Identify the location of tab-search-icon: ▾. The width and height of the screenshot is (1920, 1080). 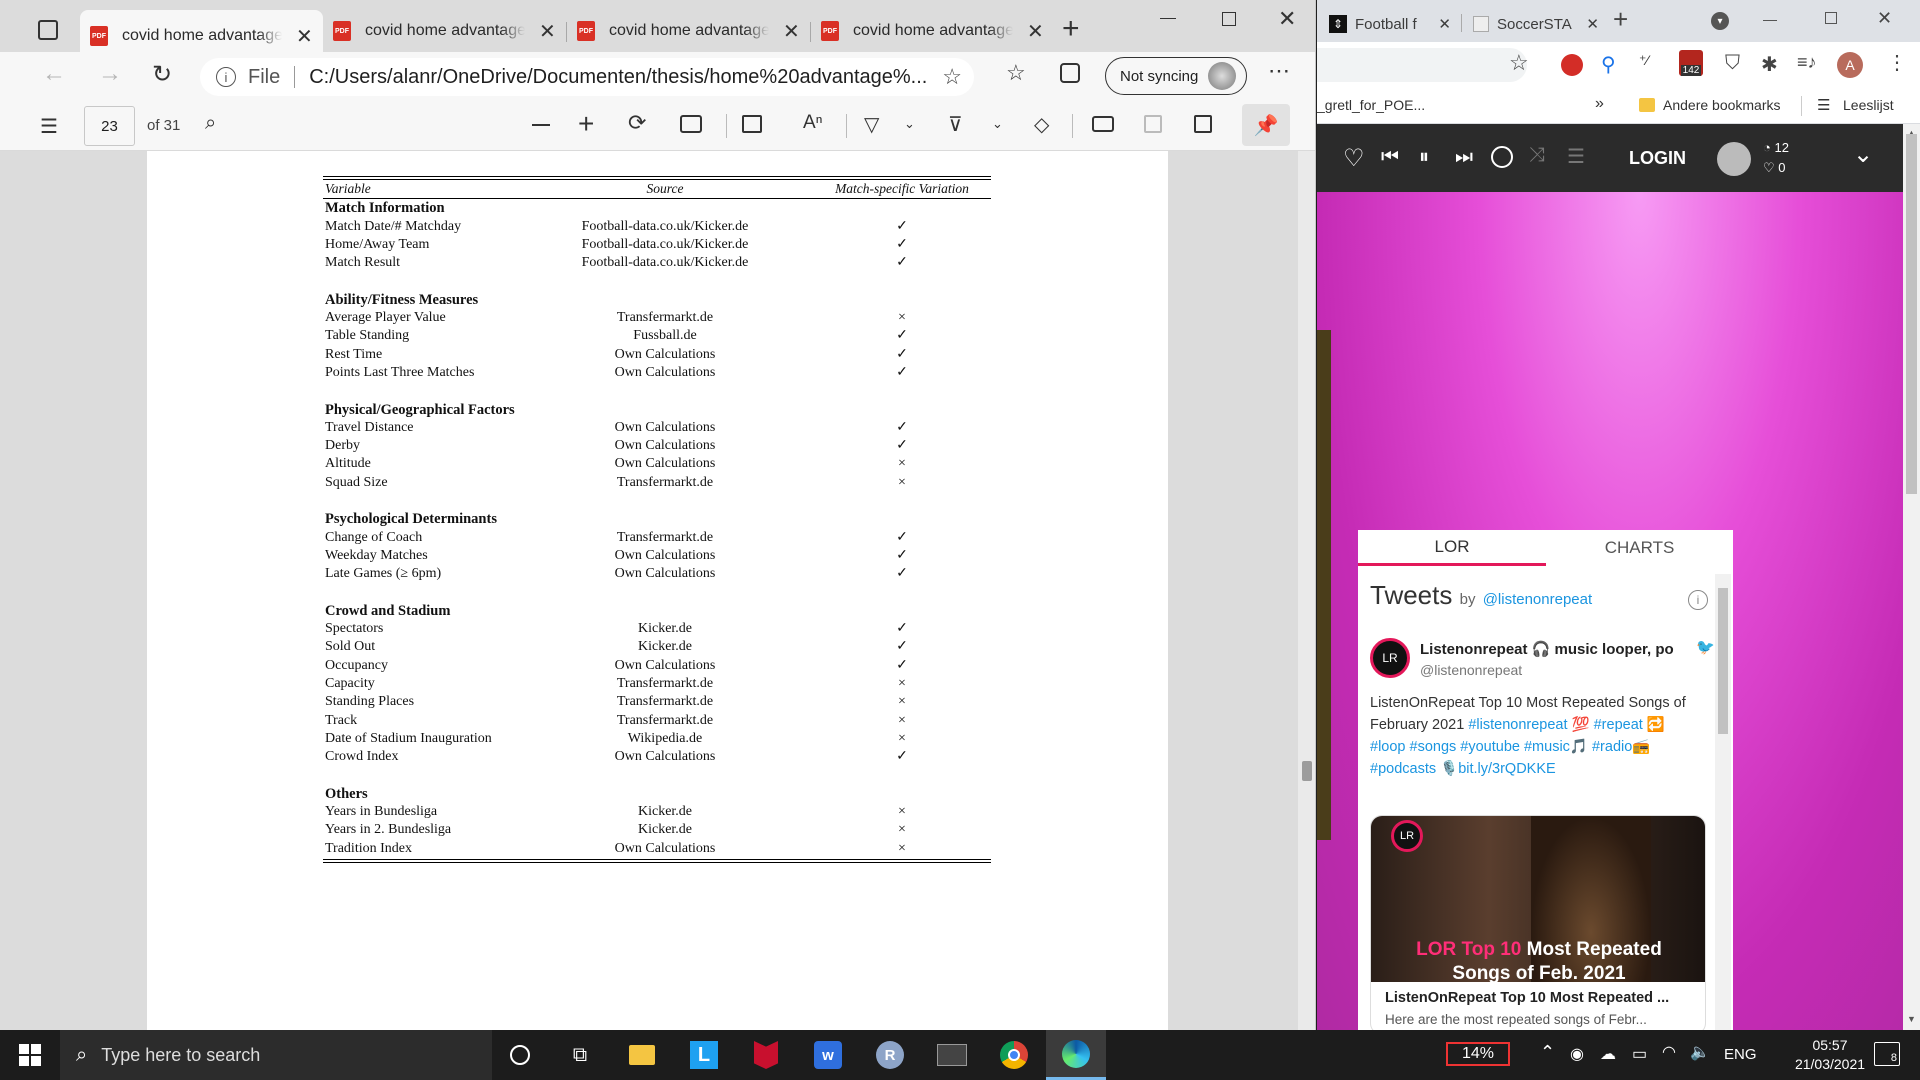
(1720, 21).